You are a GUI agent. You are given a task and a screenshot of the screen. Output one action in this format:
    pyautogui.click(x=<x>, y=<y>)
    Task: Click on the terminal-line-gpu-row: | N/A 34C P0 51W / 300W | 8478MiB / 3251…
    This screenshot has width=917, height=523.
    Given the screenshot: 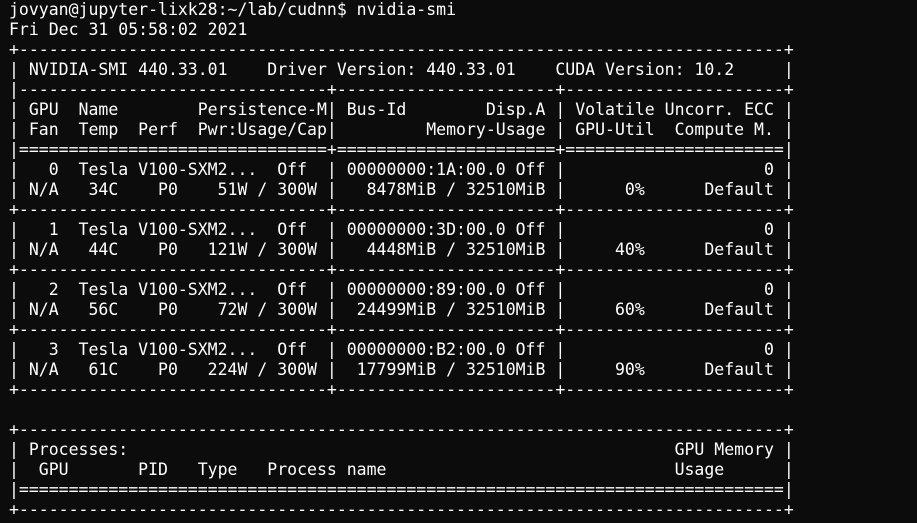 What is the action you would take?
    pyautogui.click(x=401, y=189)
    